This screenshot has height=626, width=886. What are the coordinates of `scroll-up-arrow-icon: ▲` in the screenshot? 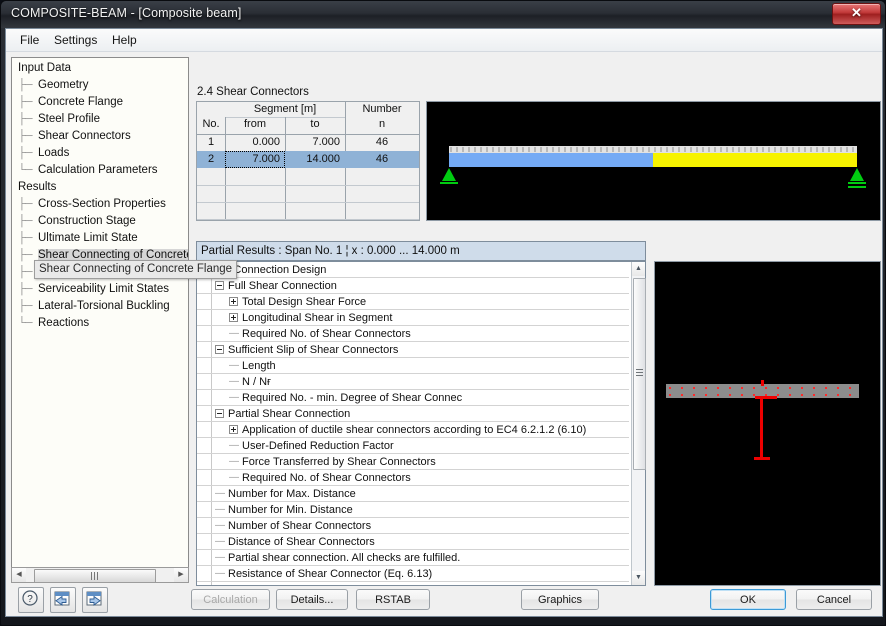 It's located at (638, 269).